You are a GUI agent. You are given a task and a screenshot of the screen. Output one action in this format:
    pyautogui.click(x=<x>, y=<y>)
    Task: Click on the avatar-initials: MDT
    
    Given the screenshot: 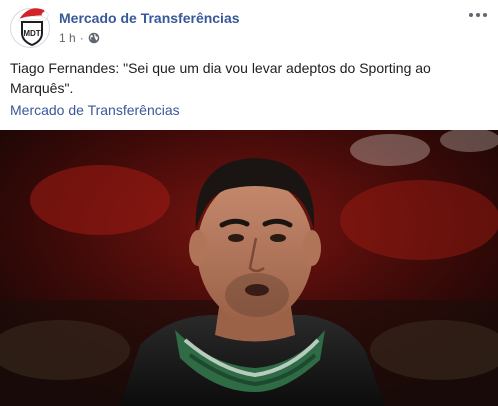 What is the action you would take?
    pyautogui.click(x=31, y=33)
    